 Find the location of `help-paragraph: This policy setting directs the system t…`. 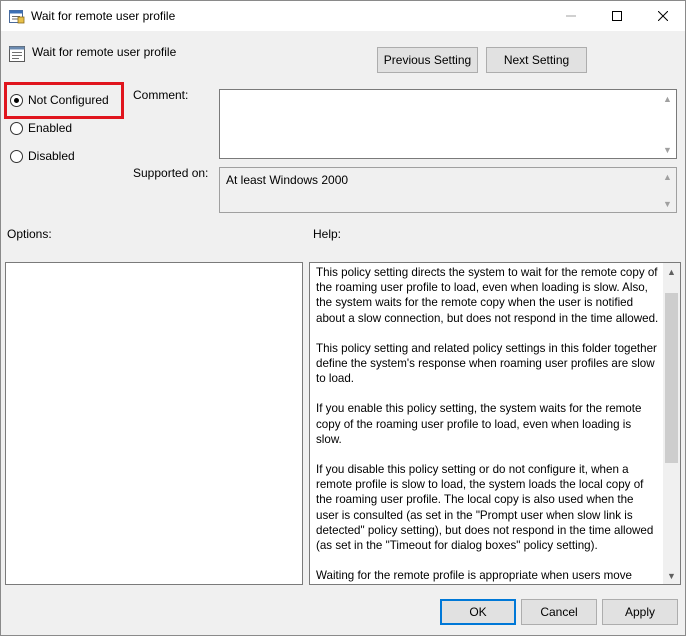

help-paragraph: This policy setting directs the system t… is located at coordinates (487, 295).